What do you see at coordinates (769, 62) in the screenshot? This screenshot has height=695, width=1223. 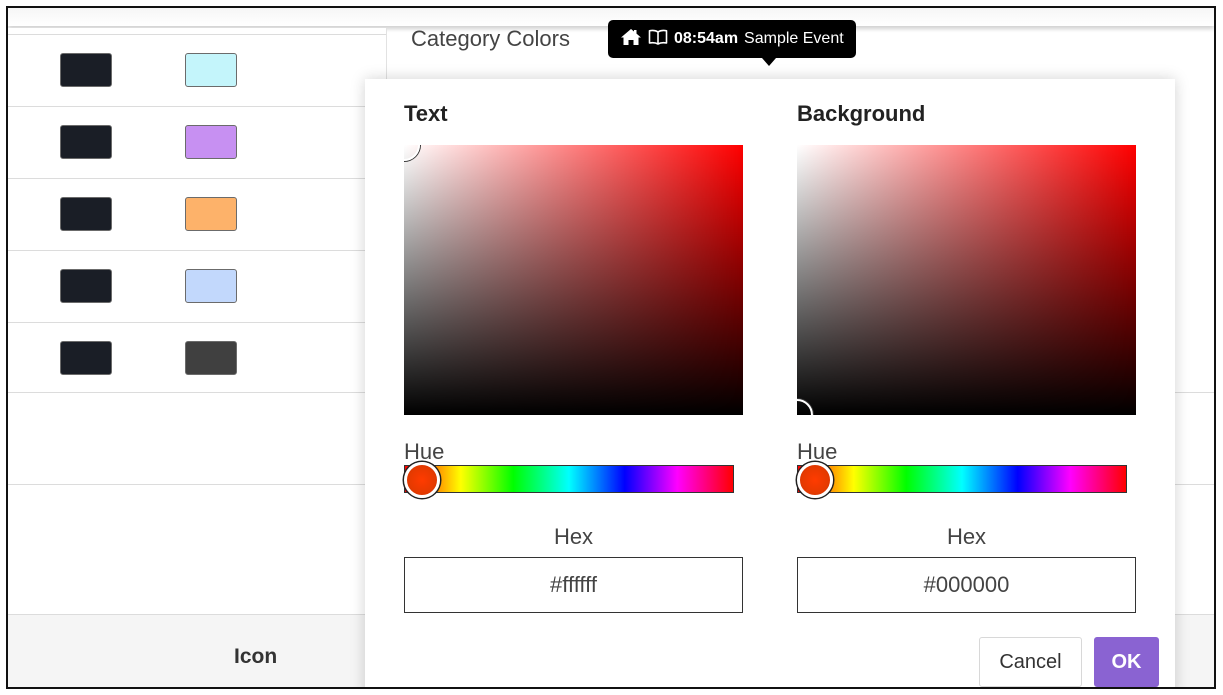 I see `tooltip-arrow` at bounding box center [769, 62].